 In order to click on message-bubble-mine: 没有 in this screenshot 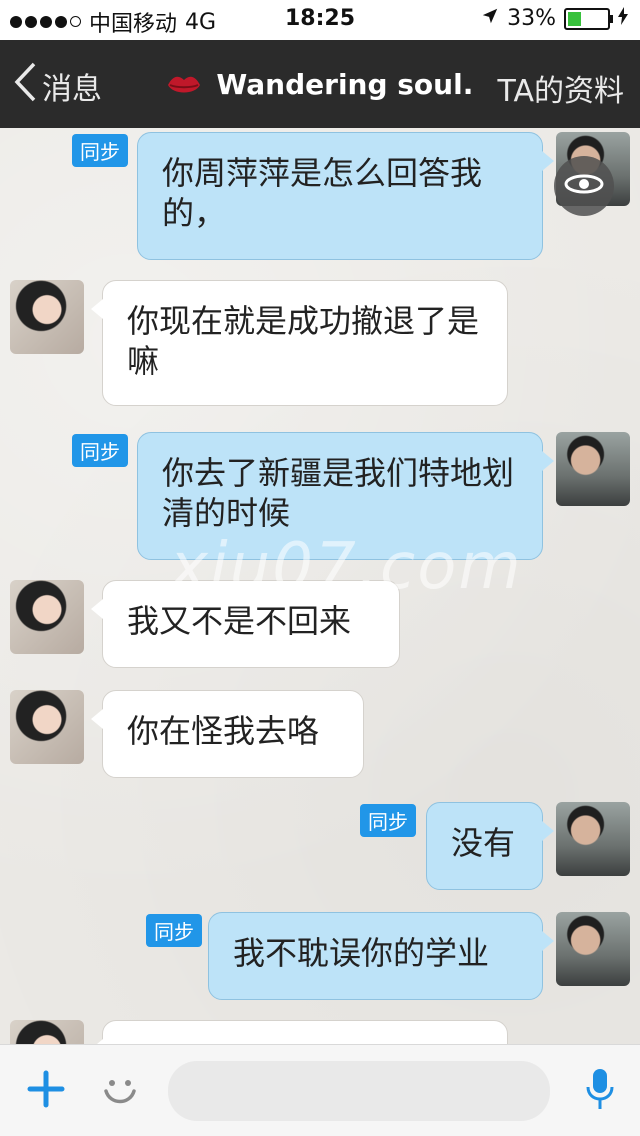, I will do `click(490, 846)`.